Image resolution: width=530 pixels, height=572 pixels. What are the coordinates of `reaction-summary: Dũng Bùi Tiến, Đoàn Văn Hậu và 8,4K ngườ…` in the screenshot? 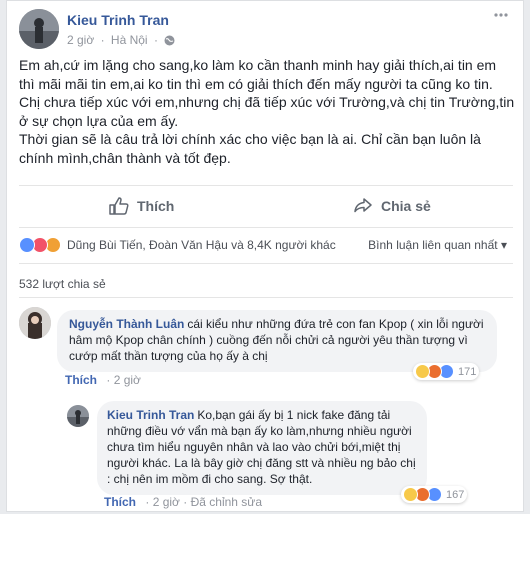 It's located at (177, 245).